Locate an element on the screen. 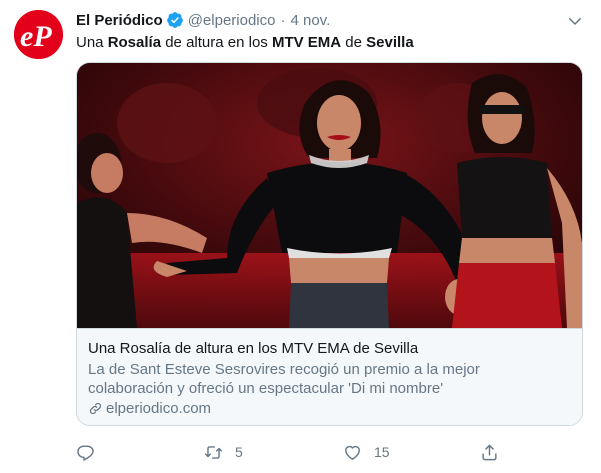 The width and height of the screenshot is (601, 473). reply-icon is located at coordinates (85, 452).